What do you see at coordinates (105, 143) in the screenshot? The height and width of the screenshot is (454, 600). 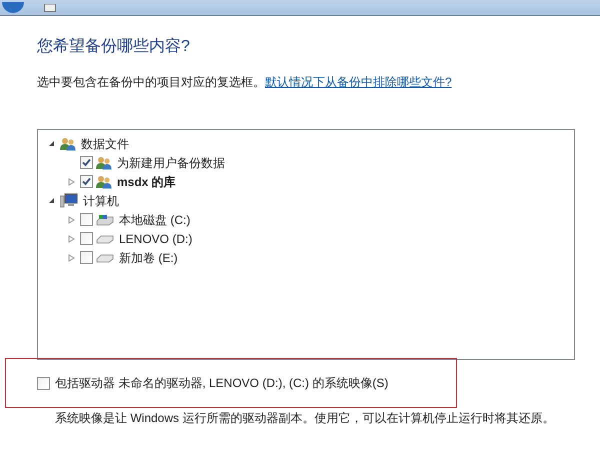 I see `tree-item-label: 数据文件` at bounding box center [105, 143].